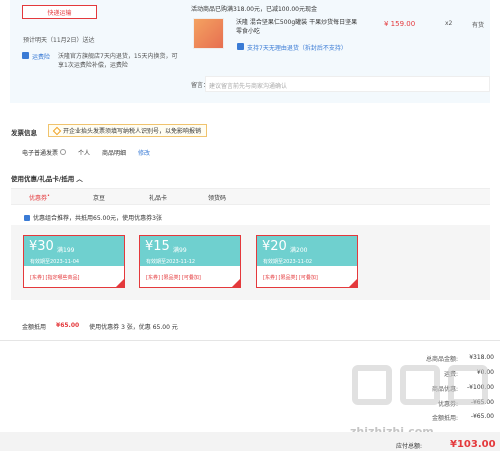 This screenshot has height=451, width=500. I want to click on goods-quantity: x2, so click(449, 23).